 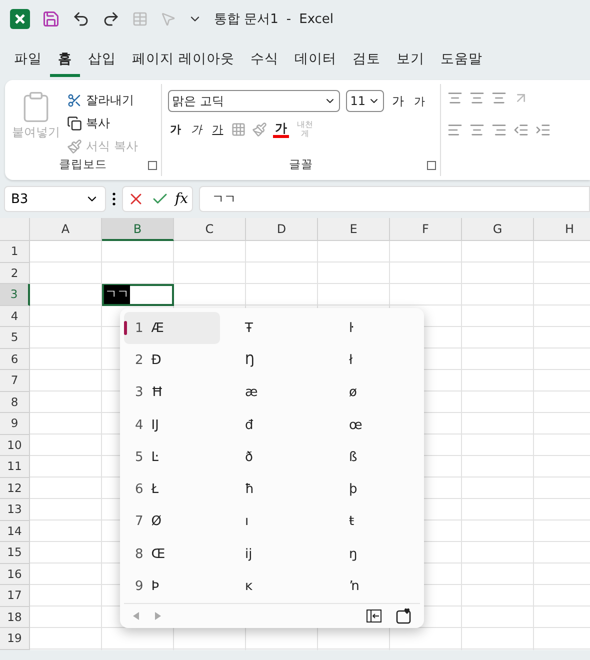 What do you see at coordinates (520, 130) in the screenshot?
I see `indent-decrease-icon` at bounding box center [520, 130].